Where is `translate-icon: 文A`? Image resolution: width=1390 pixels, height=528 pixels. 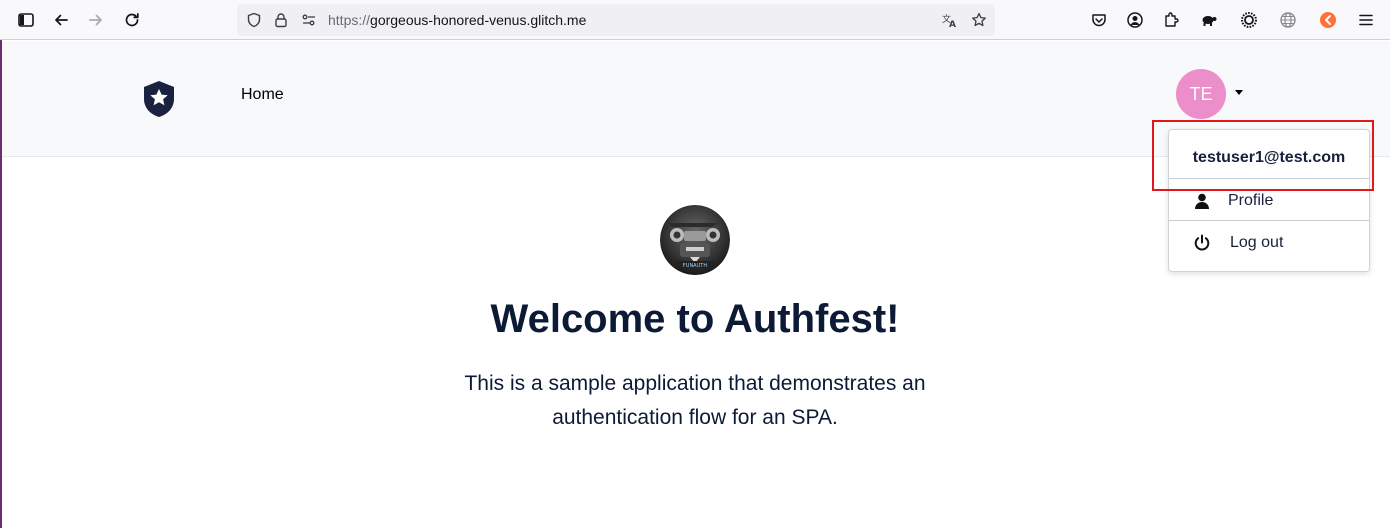
translate-icon: 文A is located at coordinates (950, 20).